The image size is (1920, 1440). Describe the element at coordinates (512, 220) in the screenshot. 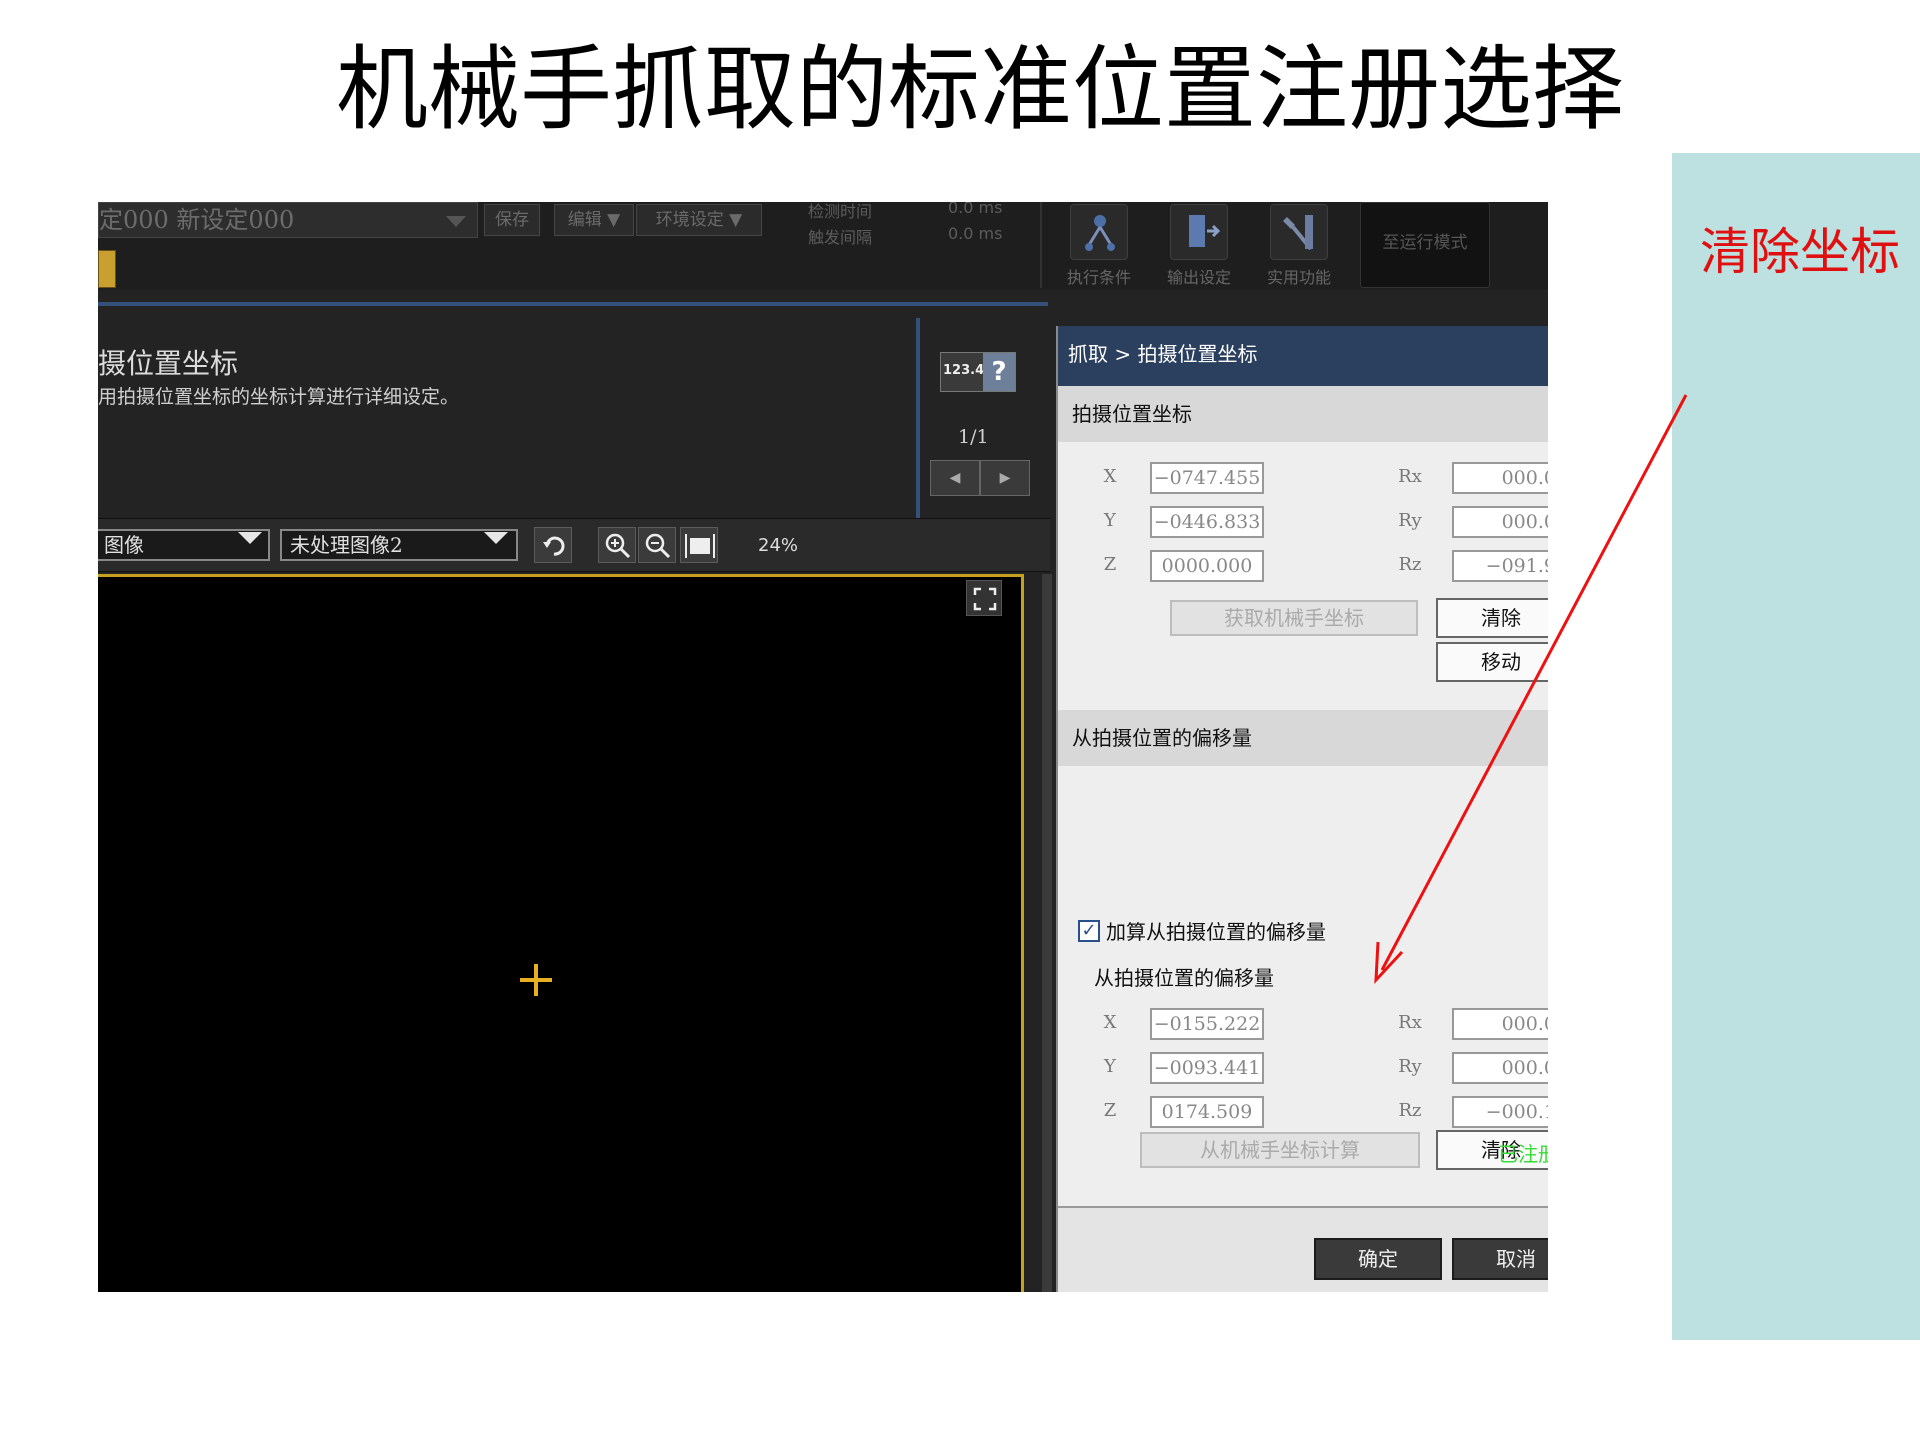

I see `save-button: 保存` at that location.